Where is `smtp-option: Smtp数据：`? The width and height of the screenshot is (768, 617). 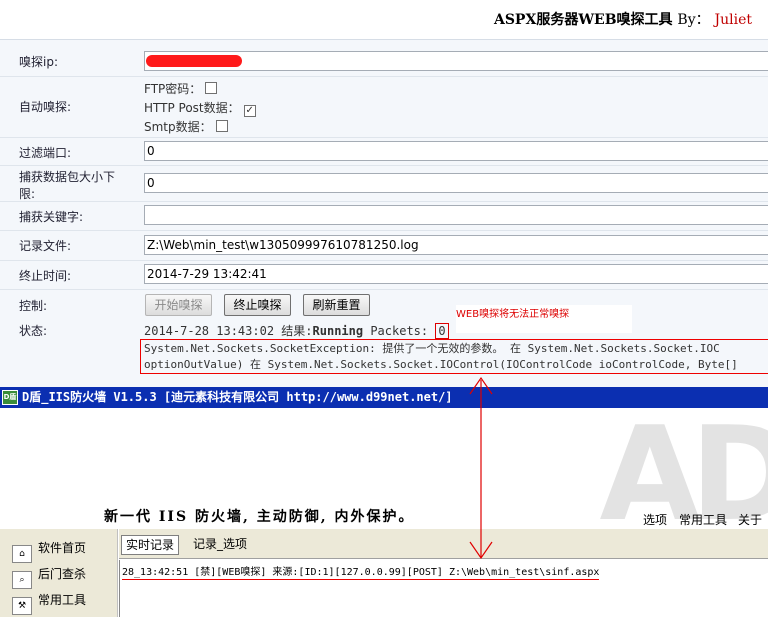
smtp-option: Smtp数据： is located at coordinates (186, 126).